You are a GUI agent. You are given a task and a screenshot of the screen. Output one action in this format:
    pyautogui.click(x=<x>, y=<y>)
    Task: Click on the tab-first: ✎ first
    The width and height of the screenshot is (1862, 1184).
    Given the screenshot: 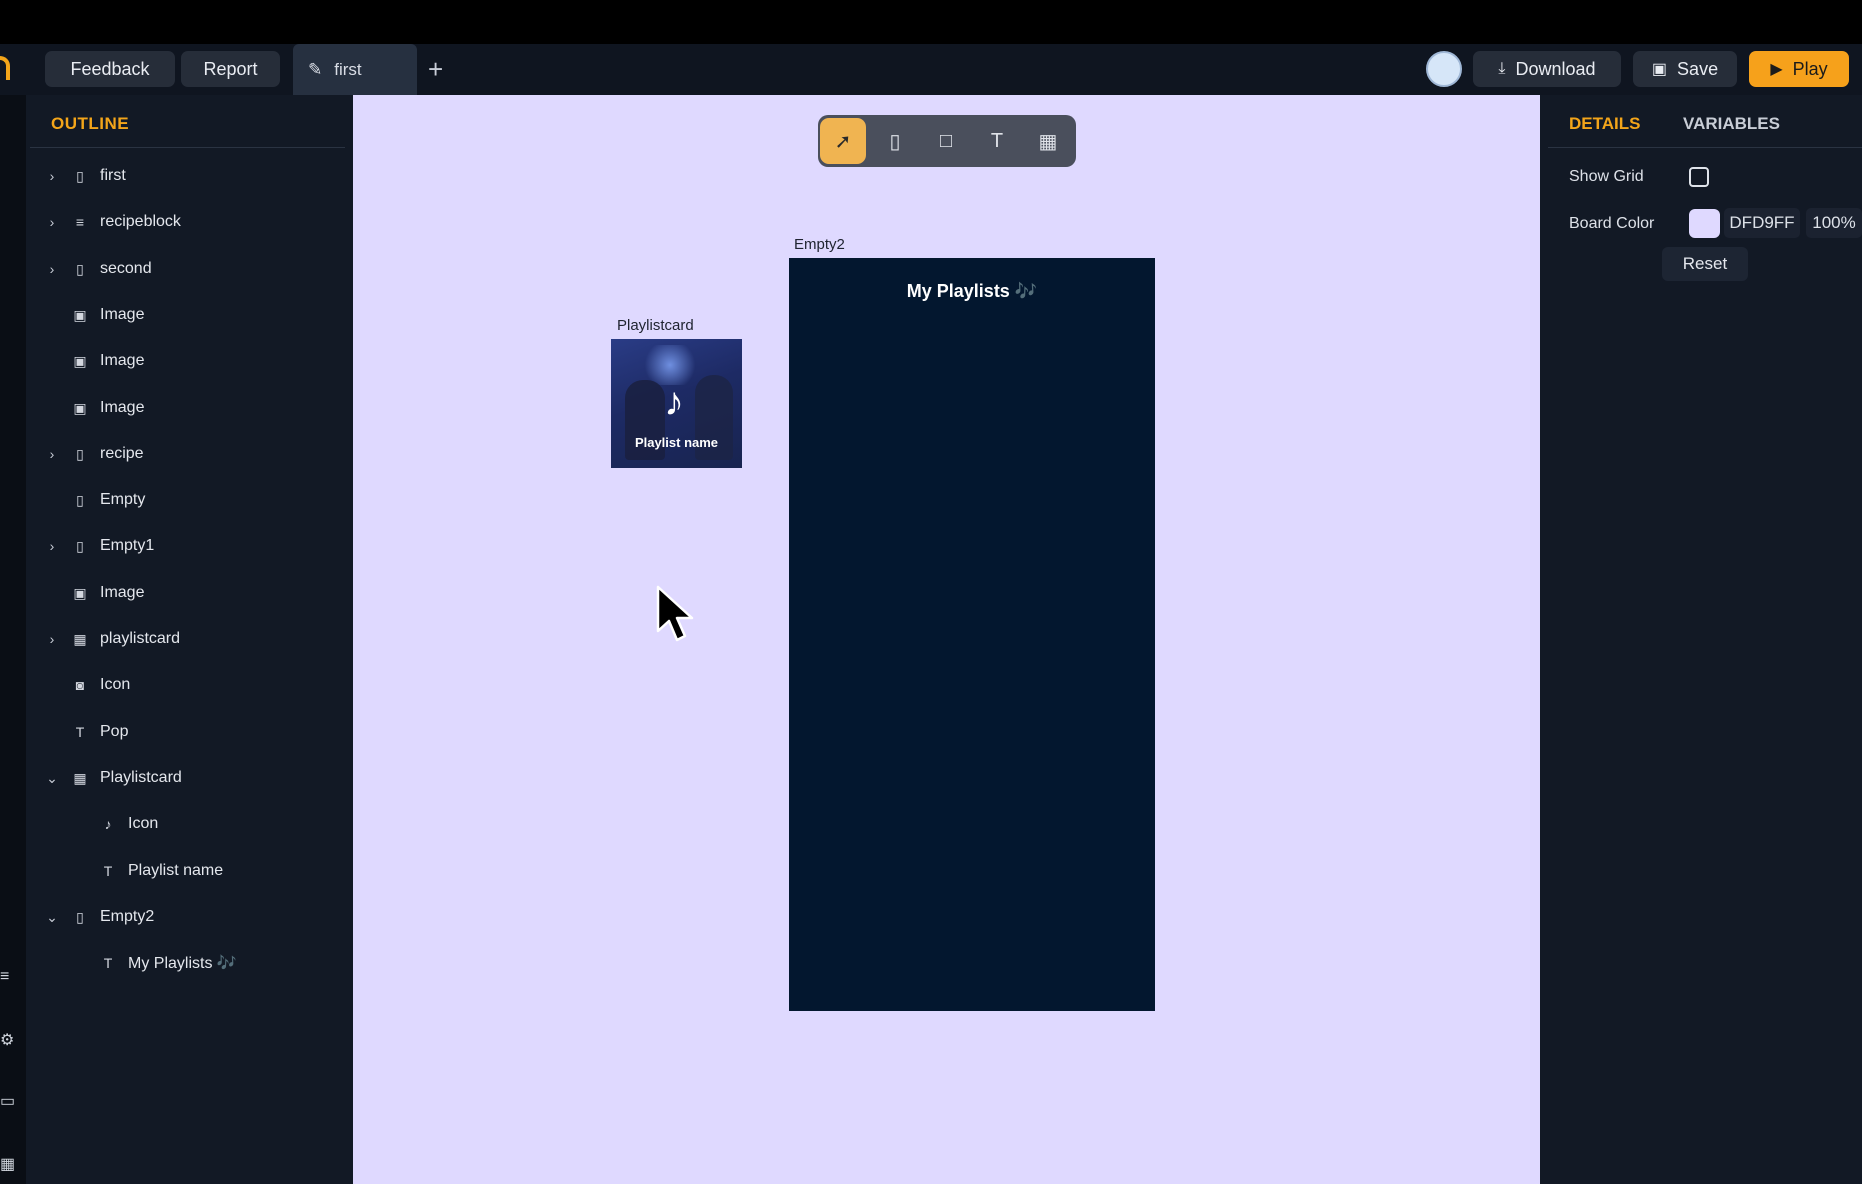 What is the action you would take?
    pyautogui.click(x=355, y=69)
    